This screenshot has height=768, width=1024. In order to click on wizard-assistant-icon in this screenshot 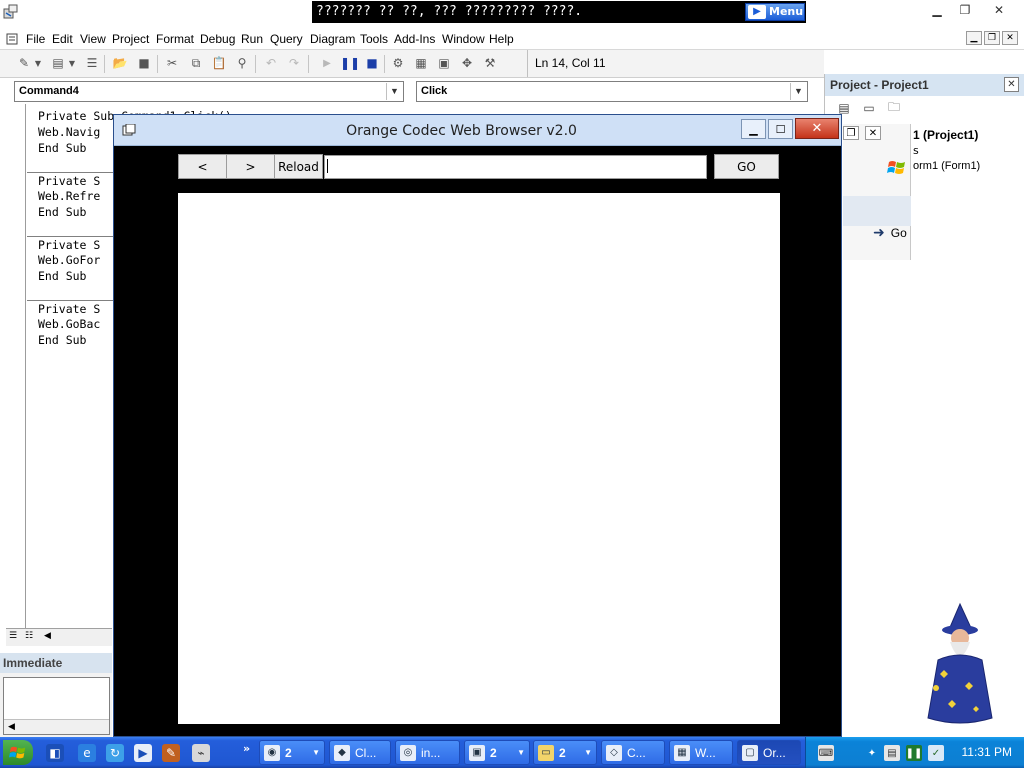, I will do `click(957, 665)`.